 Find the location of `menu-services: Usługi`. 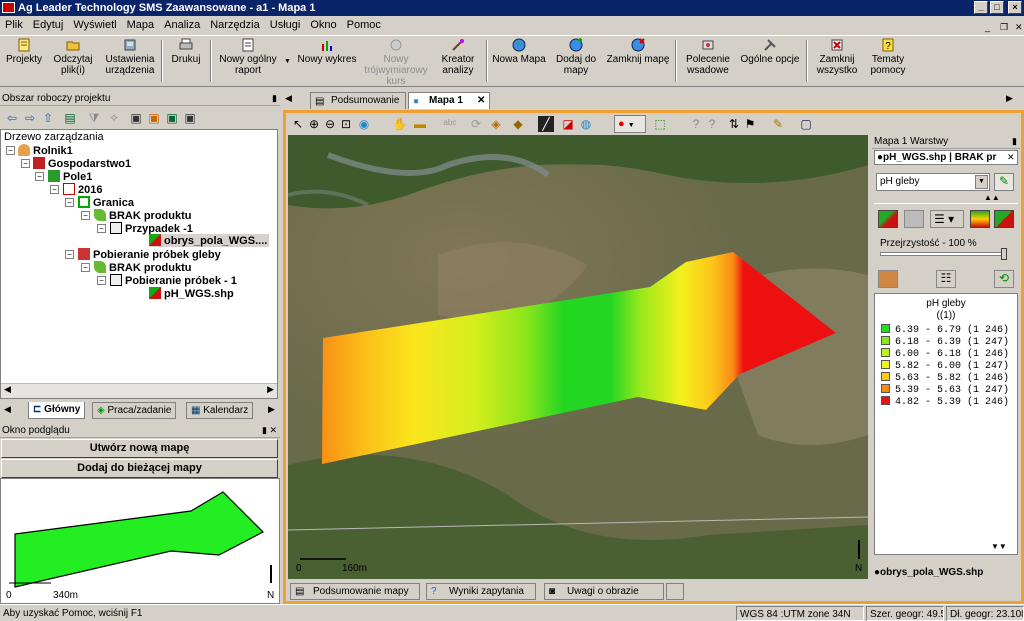

menu-services: Usługi is located at coordinates (285, 25).